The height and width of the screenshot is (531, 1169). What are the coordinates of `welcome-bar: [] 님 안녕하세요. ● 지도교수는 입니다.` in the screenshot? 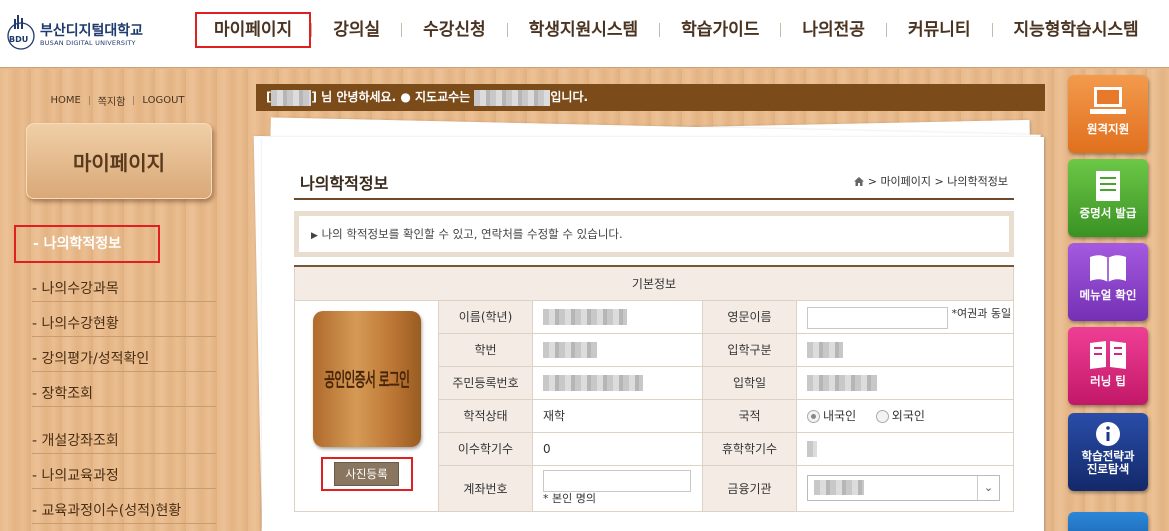 It's located at (650, 97).